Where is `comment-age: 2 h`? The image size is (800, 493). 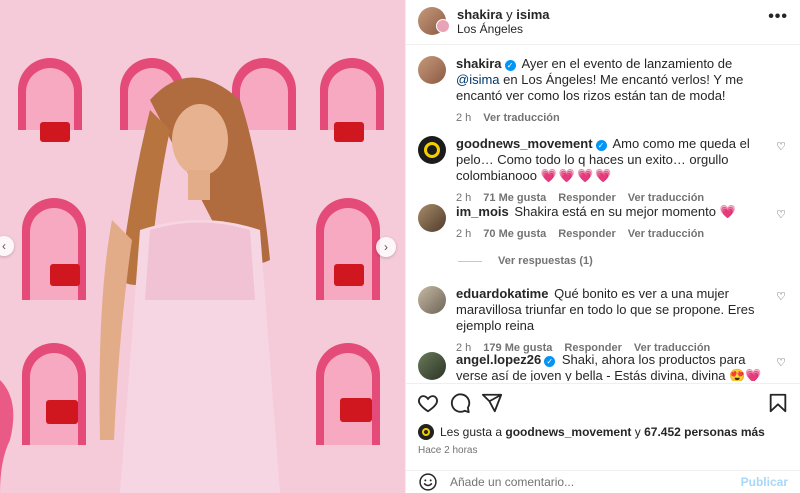 comment-age: 2 h is located at coordinates (463, 234).